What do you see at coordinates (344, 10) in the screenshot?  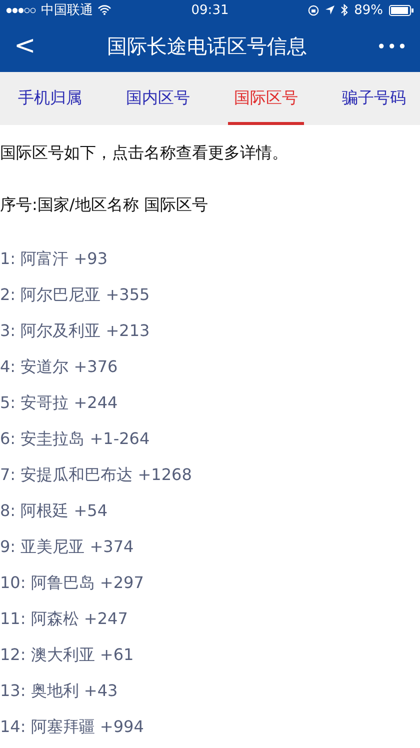 I see `bluetooth-icon` at bounding box center [344, 10].